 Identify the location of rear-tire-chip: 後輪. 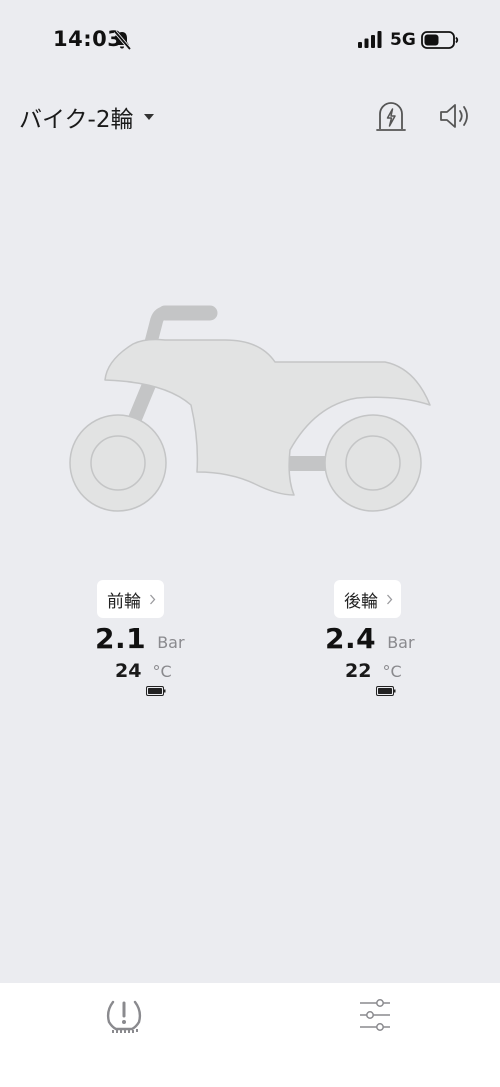
(367, 599).